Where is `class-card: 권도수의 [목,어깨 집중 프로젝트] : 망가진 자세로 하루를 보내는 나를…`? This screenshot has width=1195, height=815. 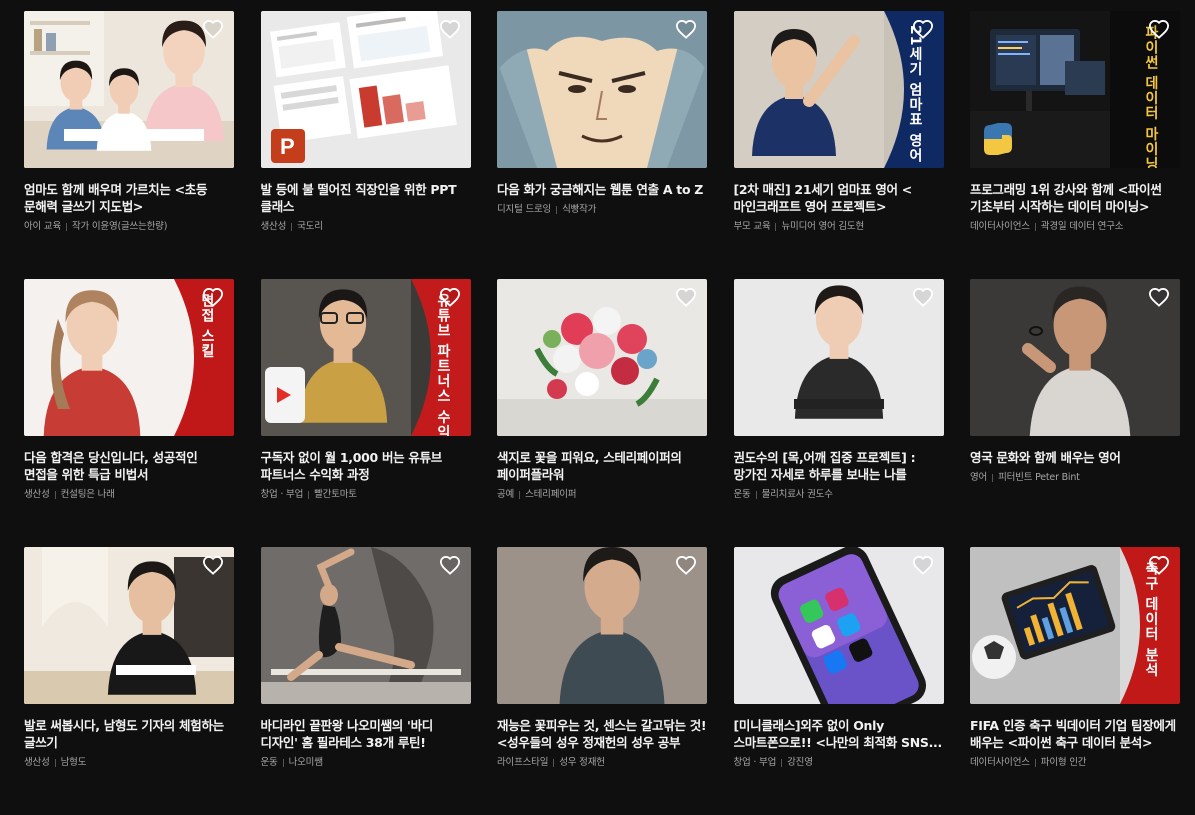 class-card: 권도수의 [목,어깨 집중 프로젝트] : 망가진 자세로 하루를 보내는 나를… is located at coordinates (838, 413).